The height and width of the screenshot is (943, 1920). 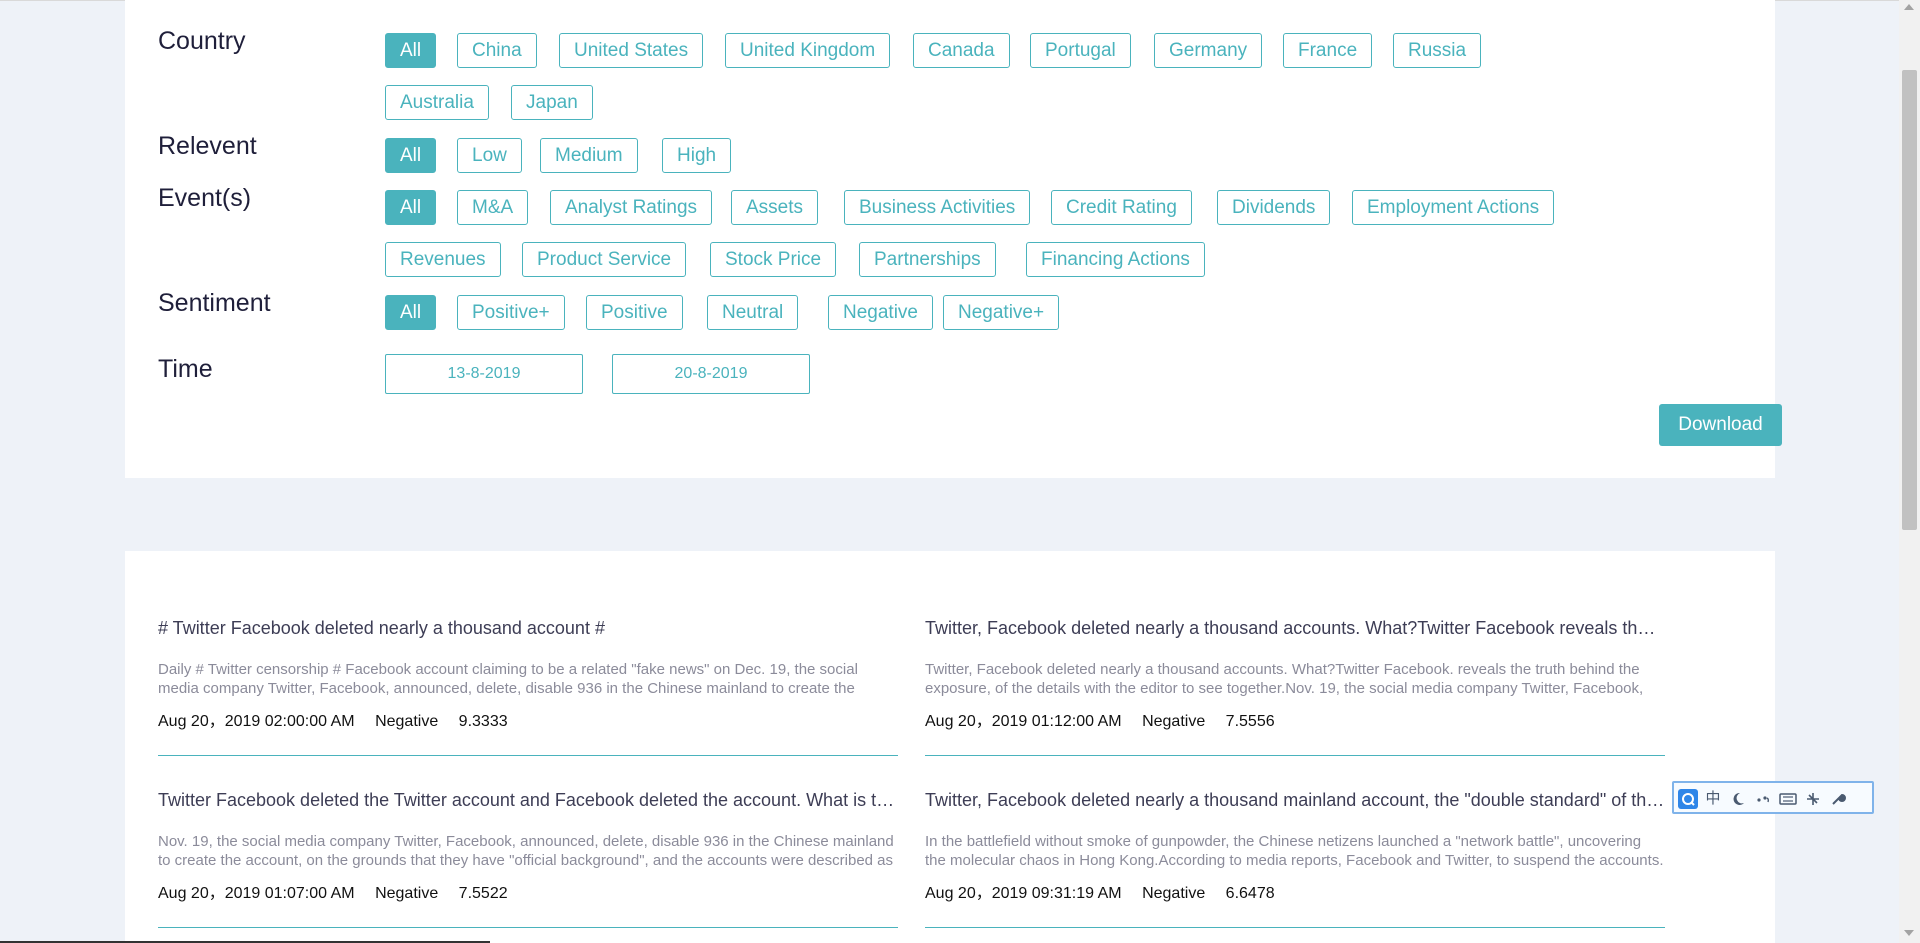 I want to click on country-chip-united-kingdom: United Kingdom, so click(x=808, y=50).